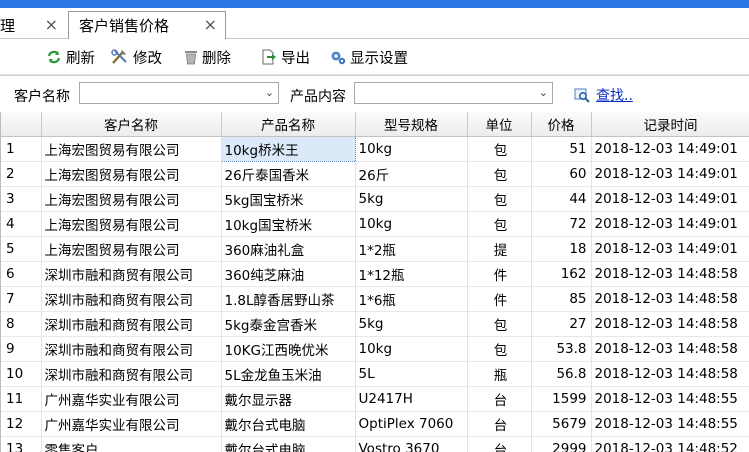 The height and width of the screenshot is (452, 749). What do you see at coordinates (369, 57) in the screenshot?
I see `display-settings-button: 显示设置` at bounding box center [369, 57].